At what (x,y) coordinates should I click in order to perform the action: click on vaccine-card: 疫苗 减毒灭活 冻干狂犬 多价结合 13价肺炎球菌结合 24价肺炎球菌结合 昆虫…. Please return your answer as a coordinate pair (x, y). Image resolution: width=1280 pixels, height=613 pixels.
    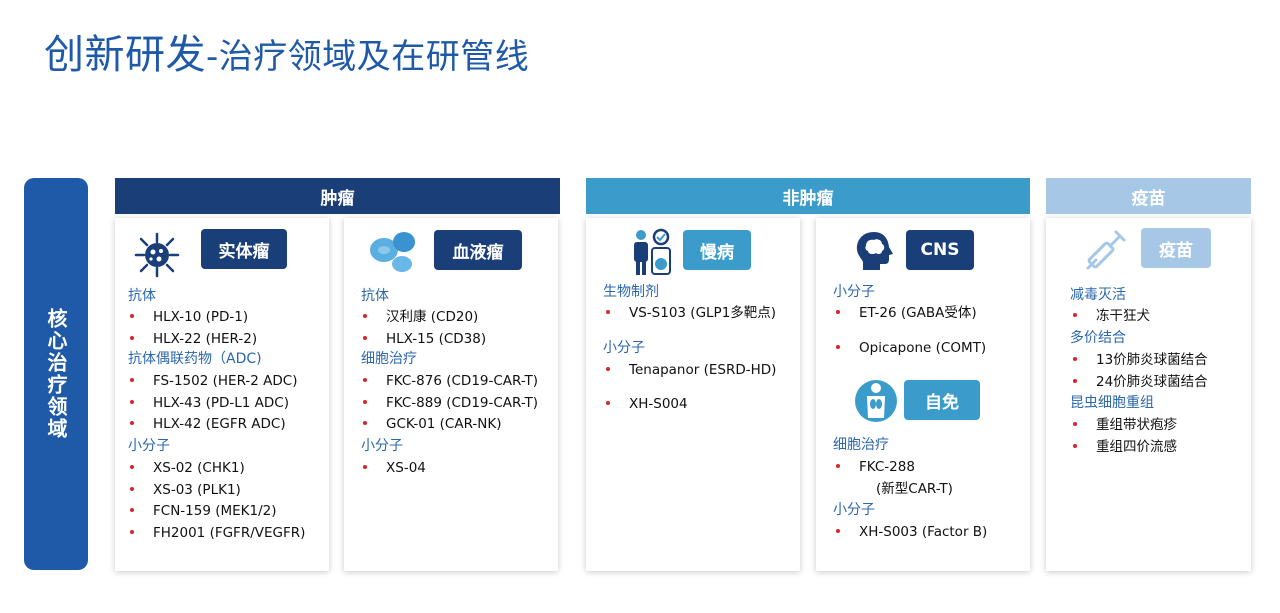
    Looking at the image, I should click on (1148, 394).